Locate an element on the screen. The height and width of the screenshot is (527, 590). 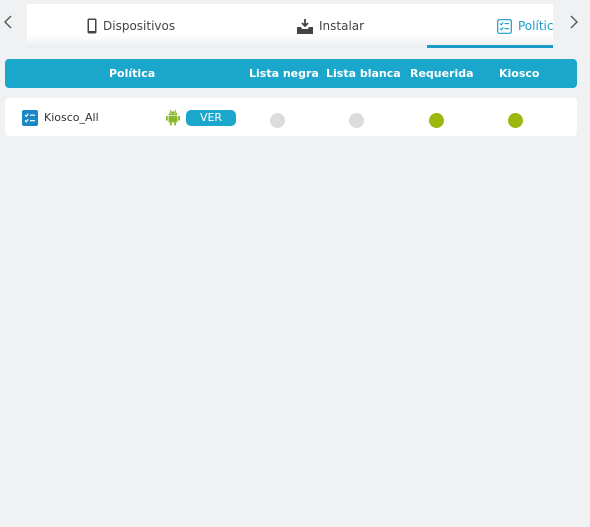
tab-strip: Dispositivos Instalar Política is located at coordinates (290, 26).